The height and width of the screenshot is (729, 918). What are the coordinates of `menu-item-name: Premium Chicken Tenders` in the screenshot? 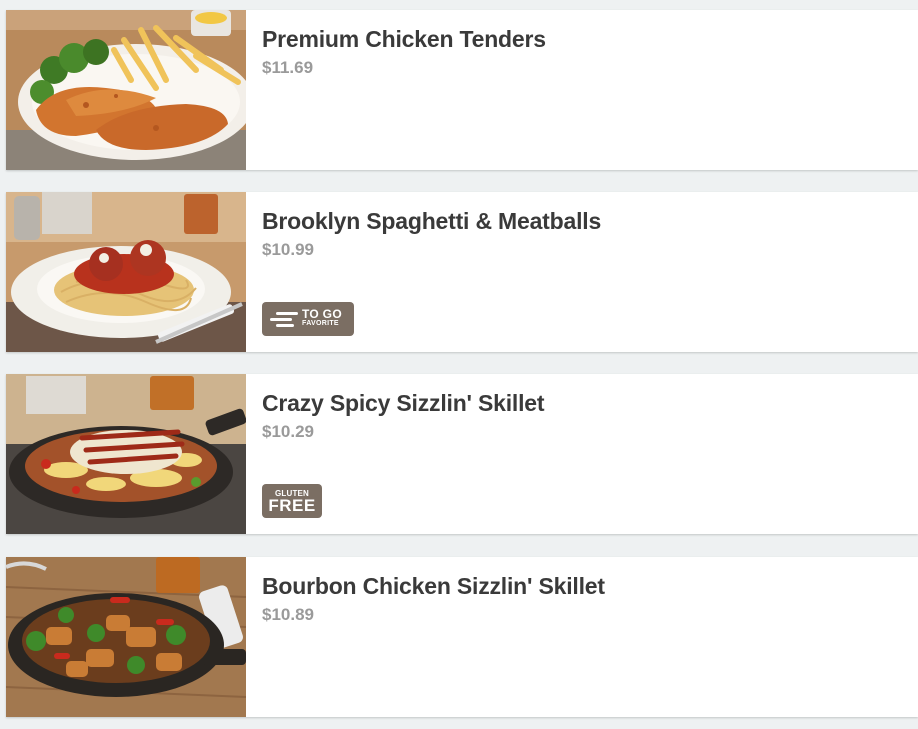 It's located at (590, 39).